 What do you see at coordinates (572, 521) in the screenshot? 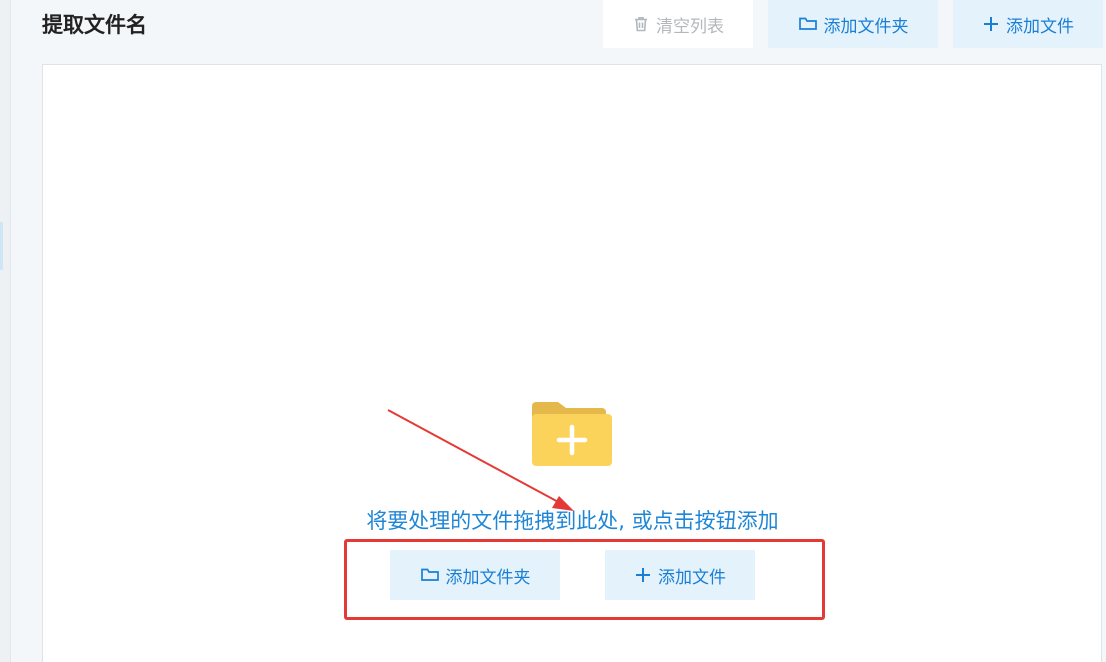
I see `drop-hint-text: 将要处理的文件拖拽到此处, 或点击按钮添加` at bounding box center [572, 521].